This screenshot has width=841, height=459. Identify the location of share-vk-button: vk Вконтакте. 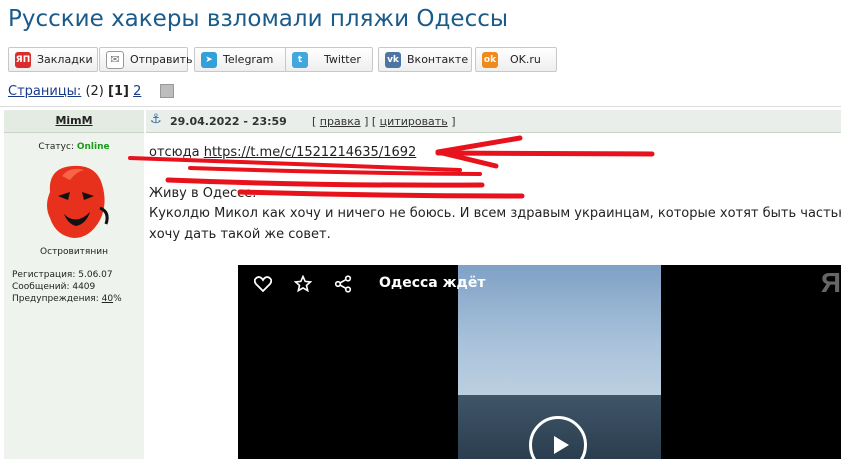
(425, 59).